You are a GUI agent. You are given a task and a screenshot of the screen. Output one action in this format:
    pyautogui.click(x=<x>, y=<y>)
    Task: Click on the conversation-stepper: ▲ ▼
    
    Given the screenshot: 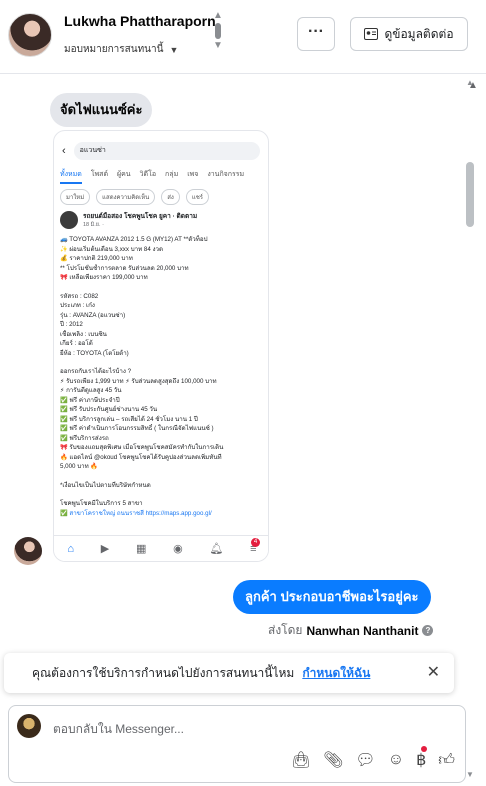 What is the action you would take?
    pyautogui.click(x=218, y=34)
    